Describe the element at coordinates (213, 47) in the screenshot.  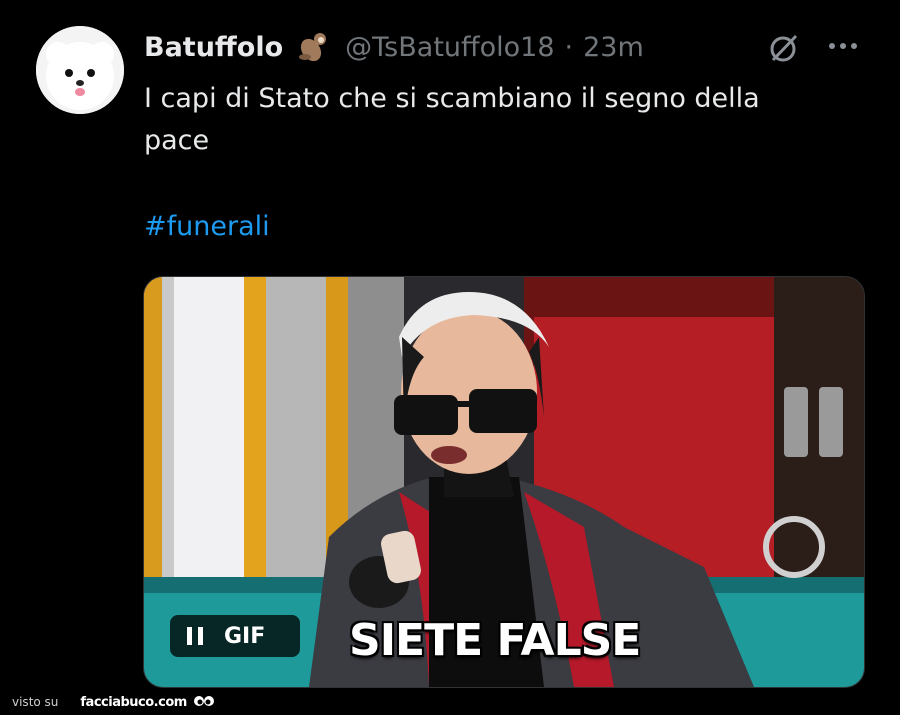
I see `author-display-name: Batuffolo` at that location.